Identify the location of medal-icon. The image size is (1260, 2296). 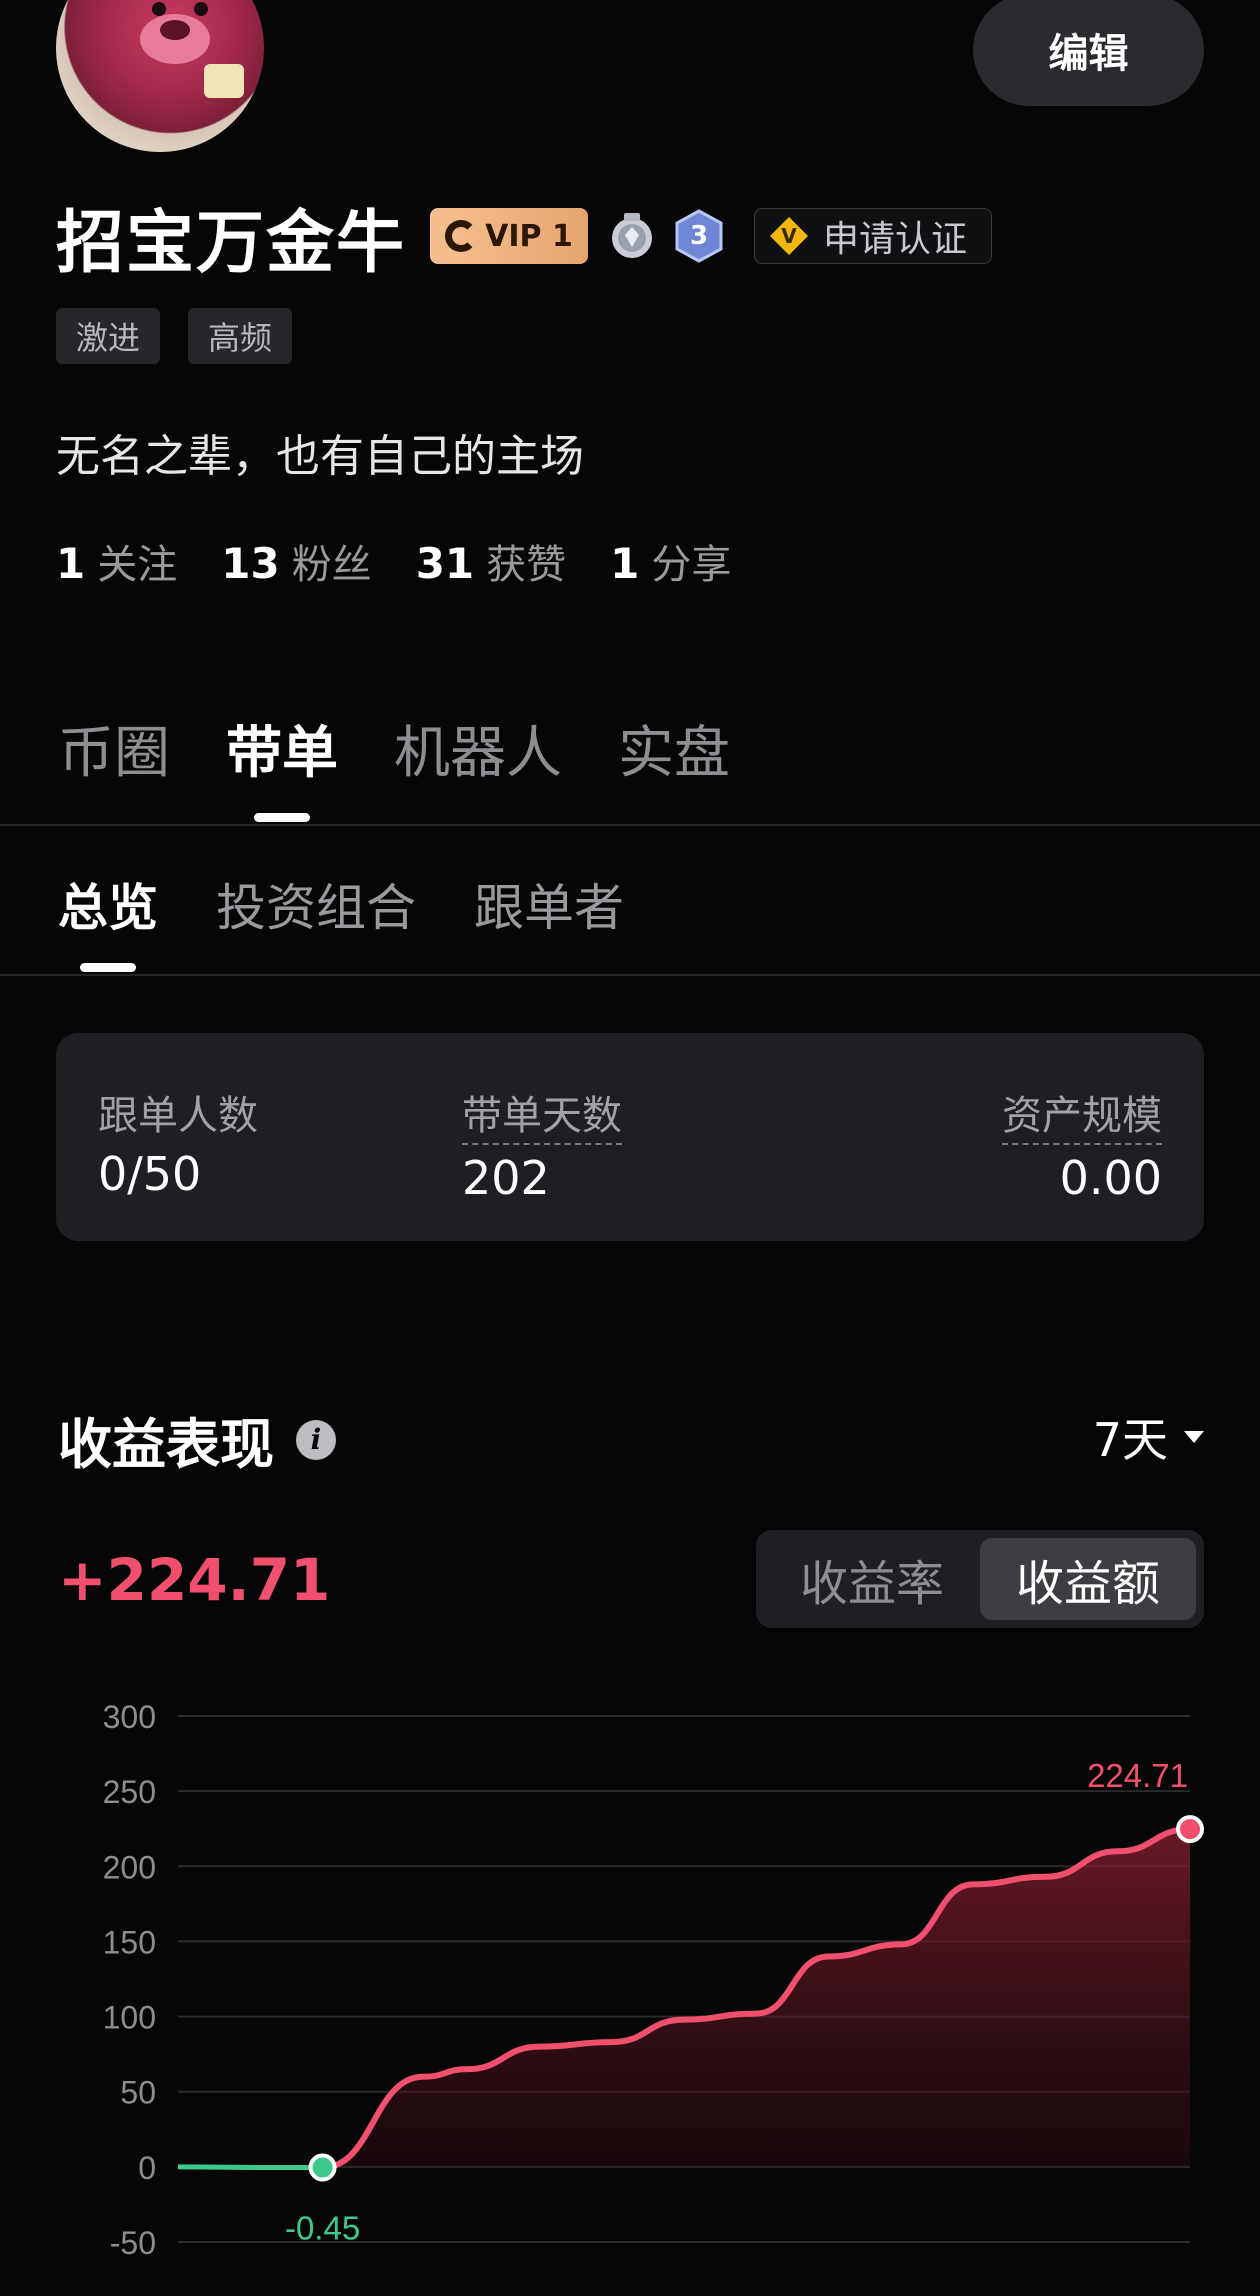
(632, 236).